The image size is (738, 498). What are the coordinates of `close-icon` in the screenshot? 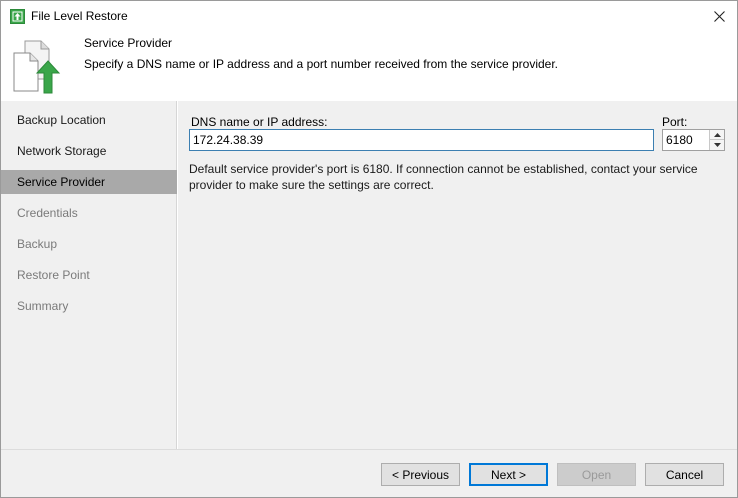 It's located at (719, 16).